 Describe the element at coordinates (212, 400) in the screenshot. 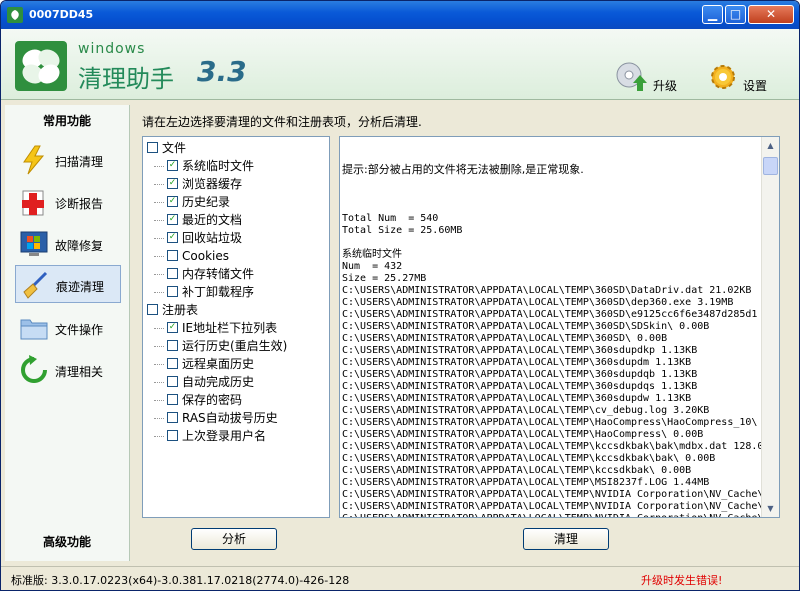

I see `tree-label: 保存的密码` at that location.